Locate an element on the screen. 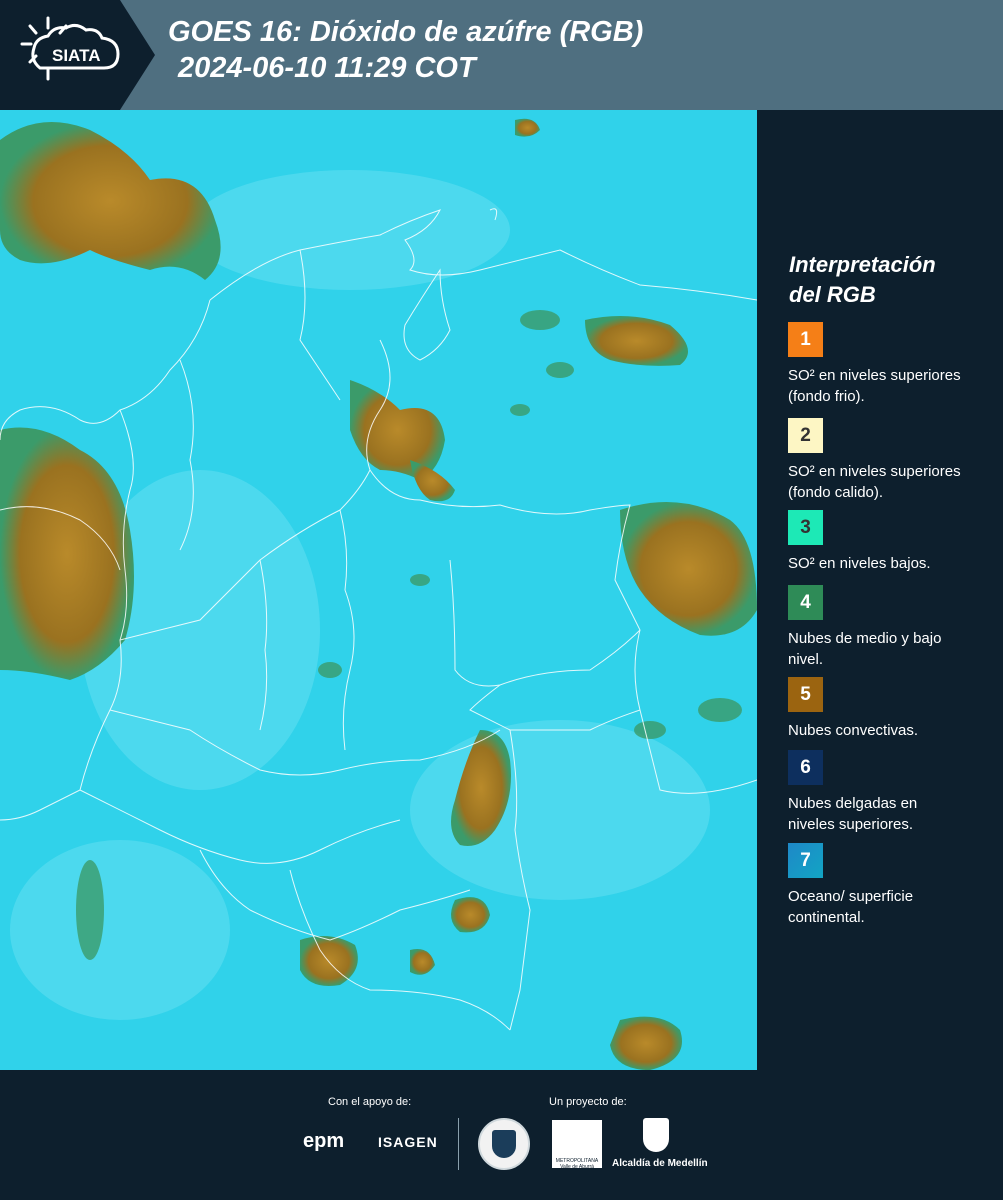 Image resolution: width=1003 pixels, height=1200 pixels. alcaldia-label: Alcaldía de Medellín is located at coordinates (660, 1163).